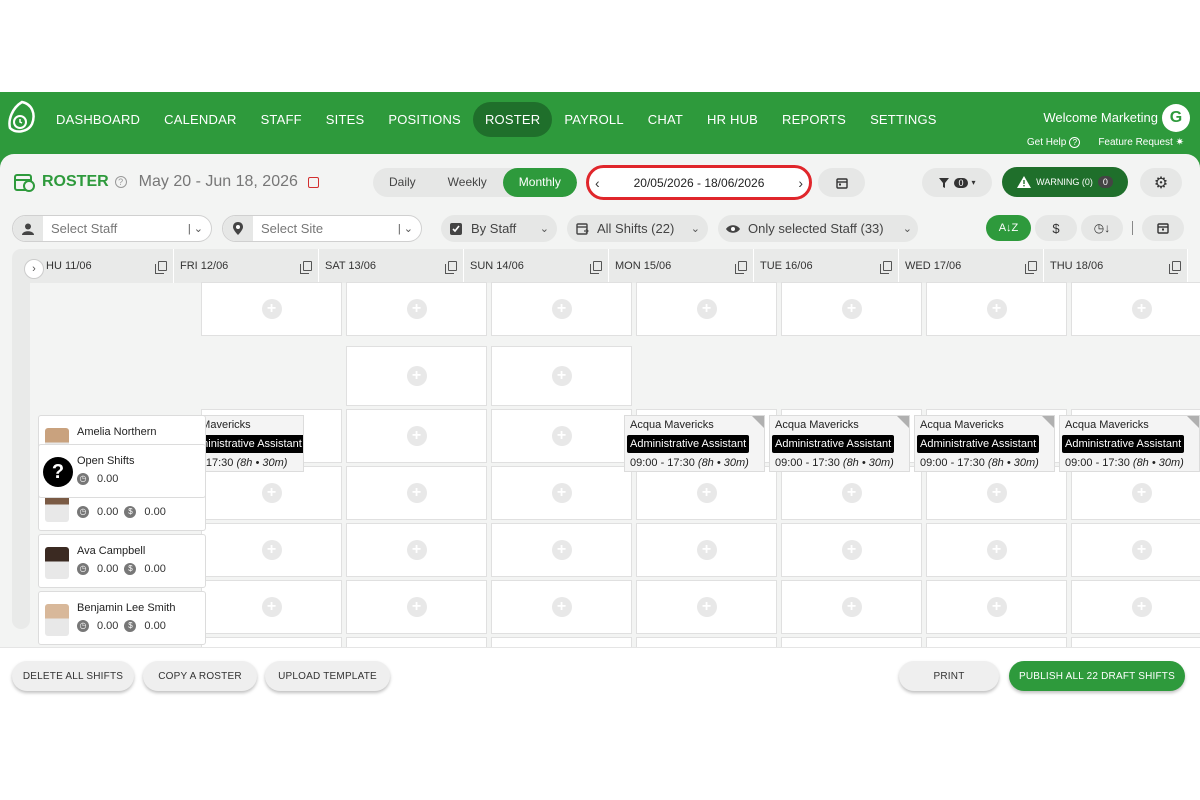 This screenshot has width=1200, height=800. Describe the element at coordinates (949, 676) in the screenshot. I see `print-button: PRINT` at that location.